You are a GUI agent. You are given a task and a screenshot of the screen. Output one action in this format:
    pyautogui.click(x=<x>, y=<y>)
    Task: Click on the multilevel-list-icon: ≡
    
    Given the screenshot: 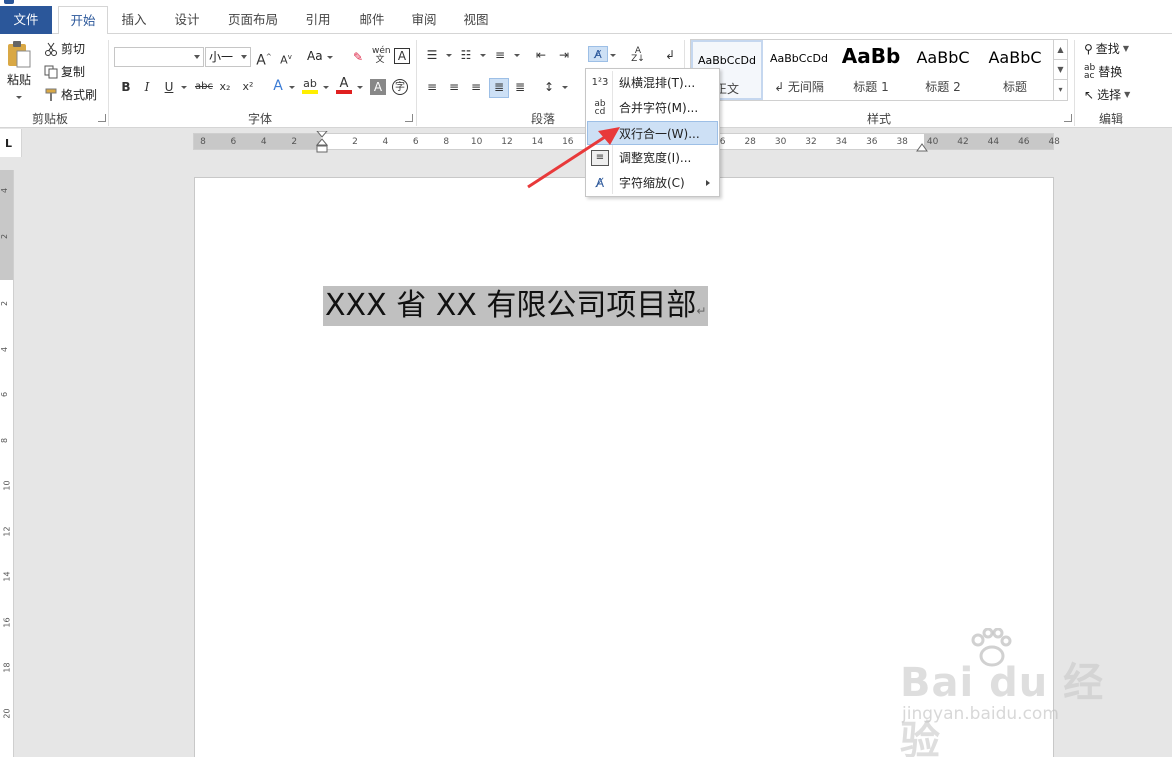 What is the action you would take?
    pyautogui.click(x=500, y=55)
    